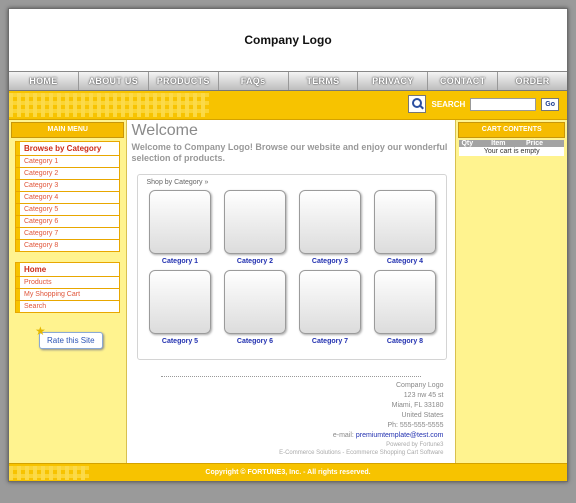  I want to click on category-card-5: Category 5, so click(179, 309).